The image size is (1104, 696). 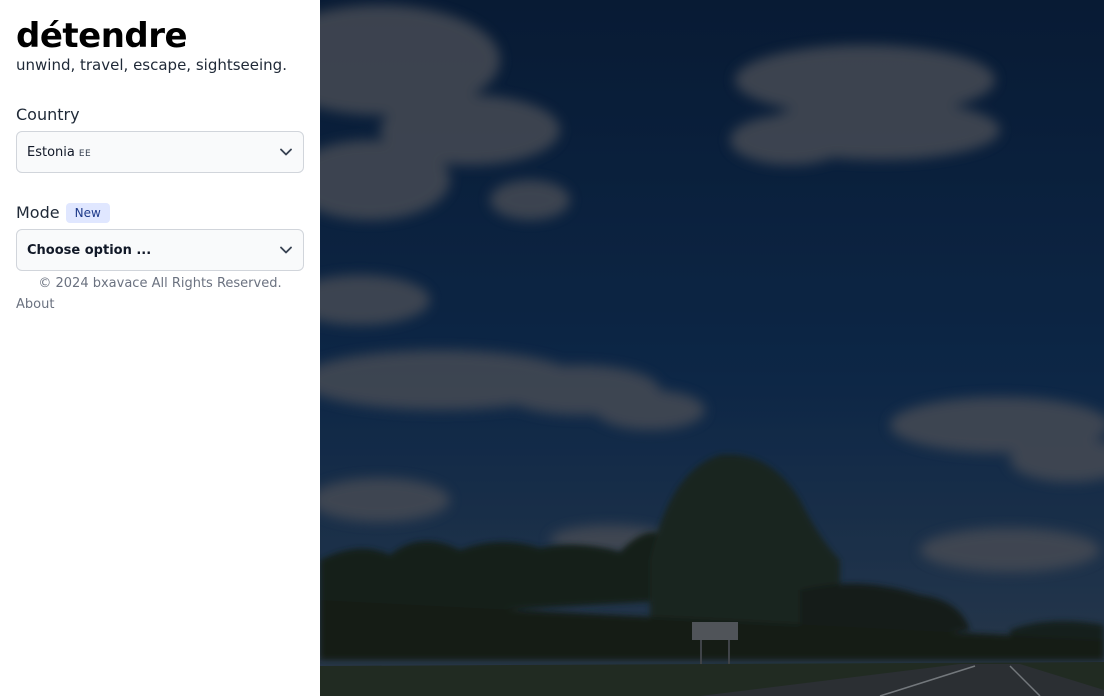 What do you see at coordinates (51, 152) in the screenshot?
I see `country-selected-text: Estonia` at bounding box center [51, 152].